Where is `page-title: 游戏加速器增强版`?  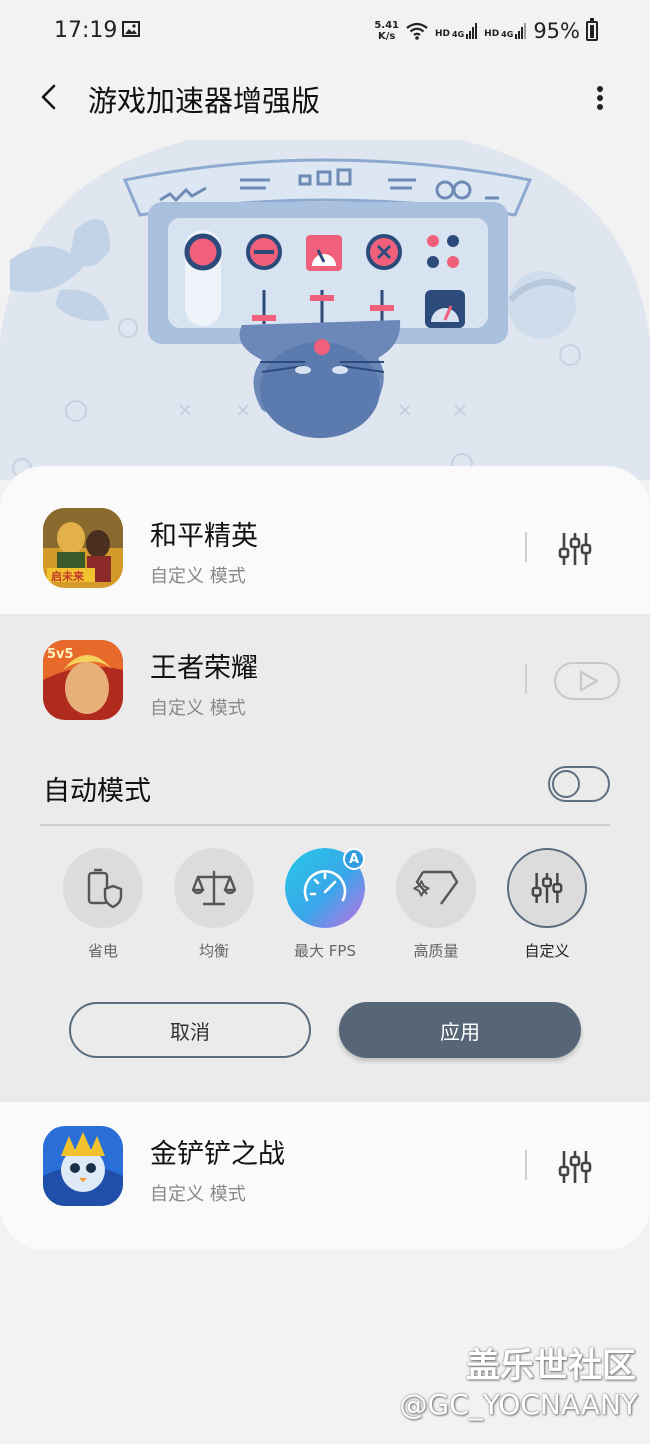
page-title: 游戏加速器增强版 is located at coordinates (204, 101).